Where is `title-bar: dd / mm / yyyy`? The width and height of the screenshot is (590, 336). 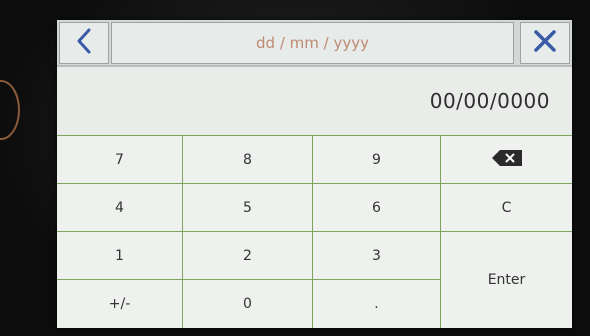 title-bar: dd / mm / yyyy is located at coordinates (314, 43).